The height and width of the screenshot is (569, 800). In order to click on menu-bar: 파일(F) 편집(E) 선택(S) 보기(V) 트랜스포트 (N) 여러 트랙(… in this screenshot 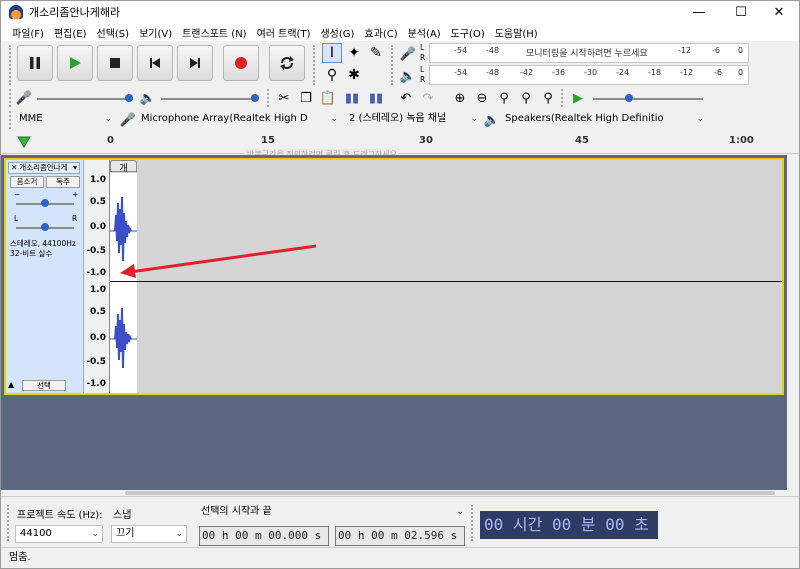, I will do `click(400, 32)`.